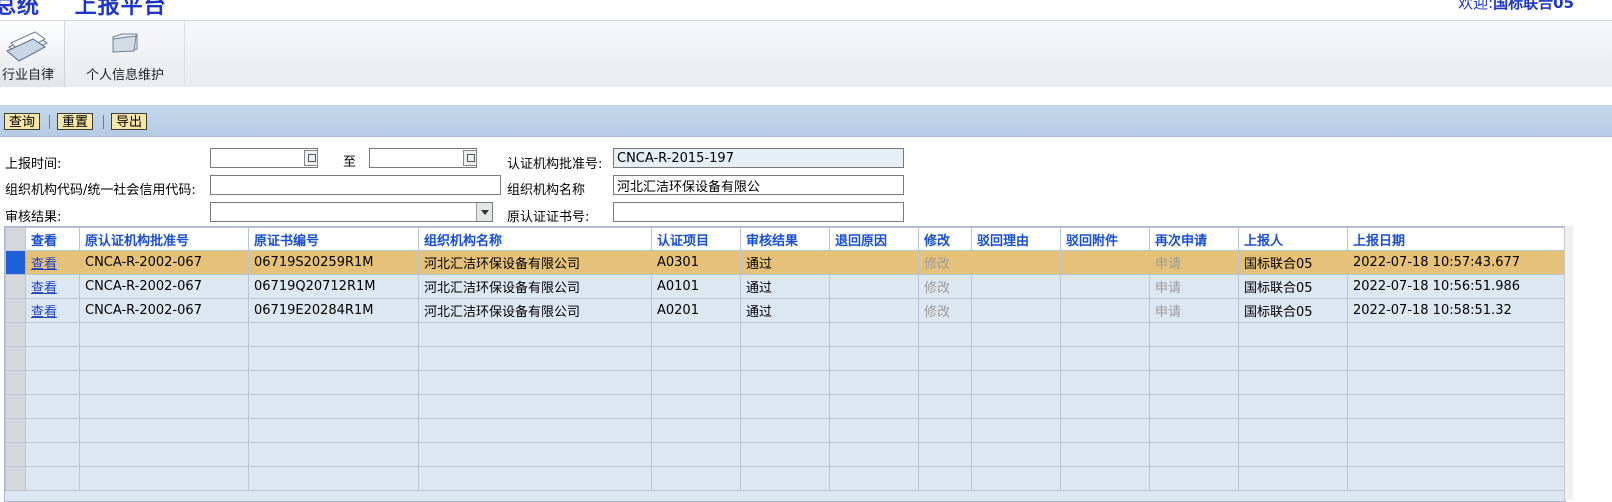  I want to click on cell-project: A0301, so click(696, 262).